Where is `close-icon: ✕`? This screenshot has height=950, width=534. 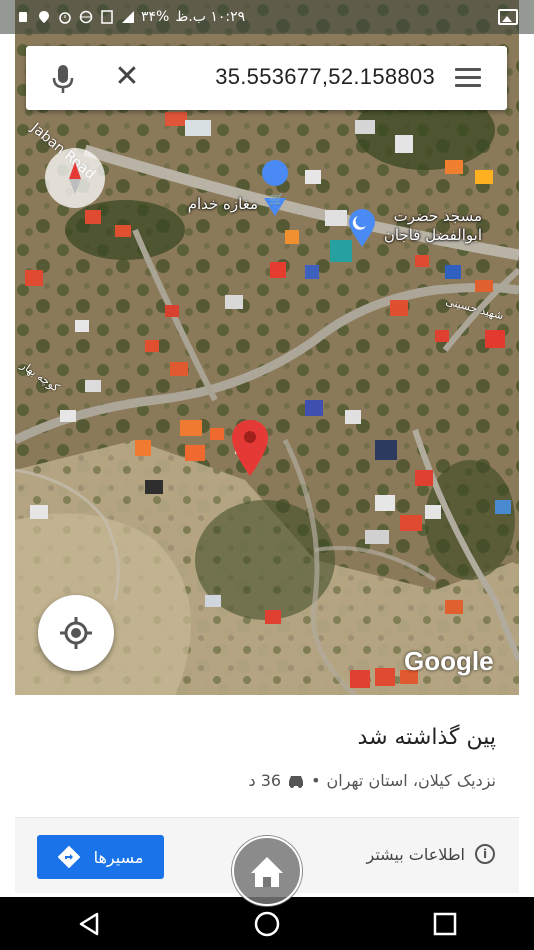
close-icon: ✕ is located at coordinates (127, 77).